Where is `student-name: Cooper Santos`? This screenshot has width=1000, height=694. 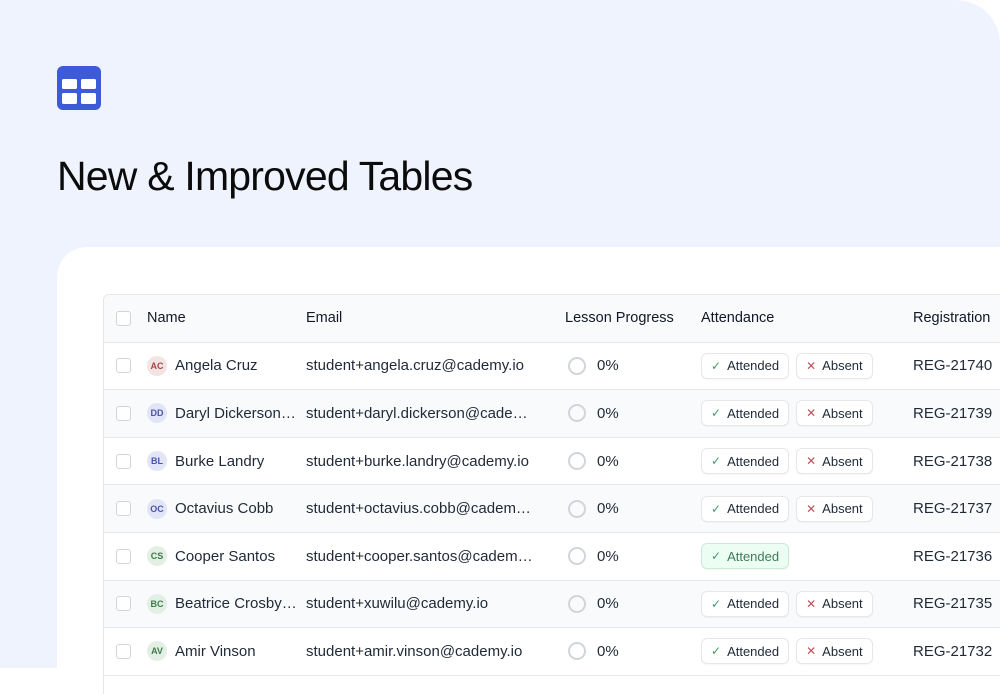
student-name: Cooper Santos is located at coordinates (225, 556).